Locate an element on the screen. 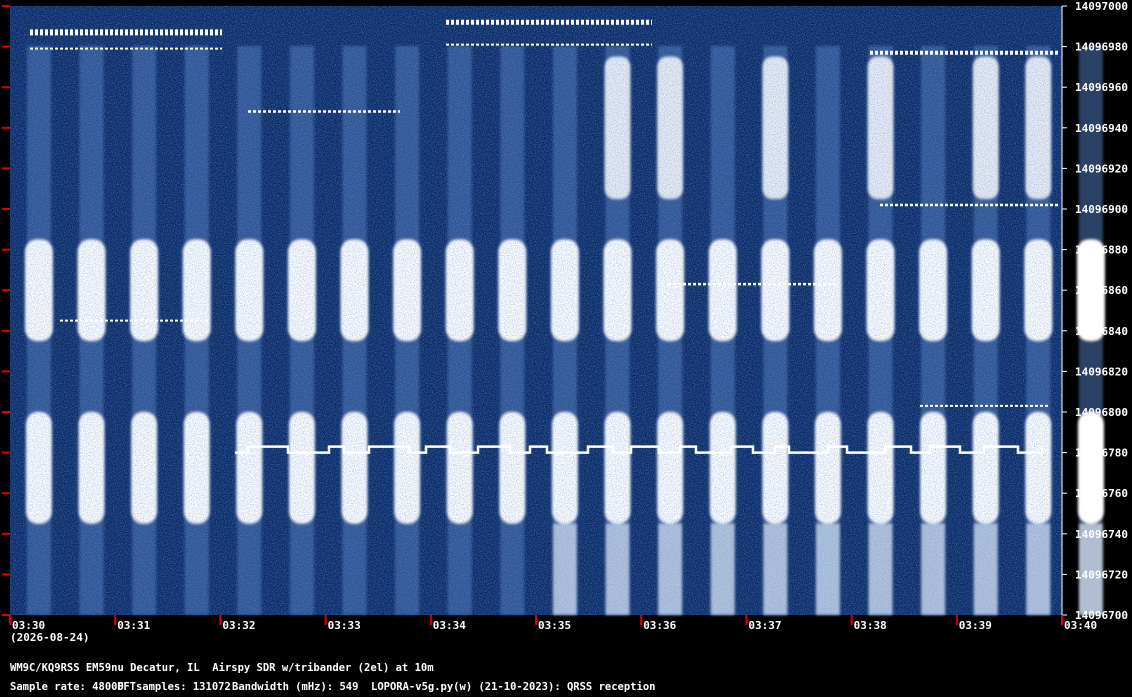 Image resolution: width=1132 pixels, height=697 pixels. sample-rate: Sample rate: 48000 is located at coordinates (67, 687).